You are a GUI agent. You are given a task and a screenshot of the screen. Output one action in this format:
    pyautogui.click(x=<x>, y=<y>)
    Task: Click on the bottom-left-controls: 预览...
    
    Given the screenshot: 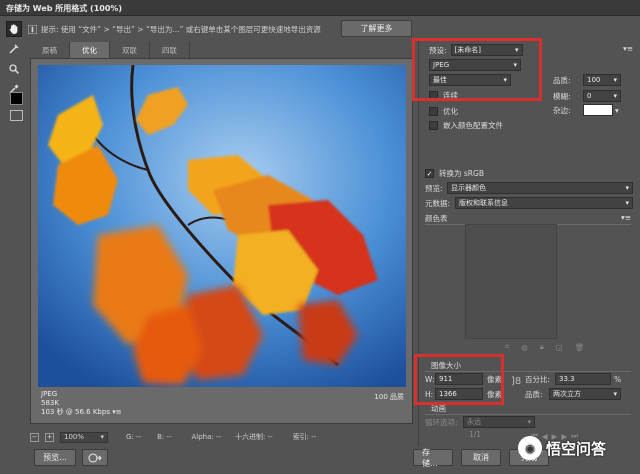 What is the action you would take?
    pyautogui.click(x=71, y=457)
    